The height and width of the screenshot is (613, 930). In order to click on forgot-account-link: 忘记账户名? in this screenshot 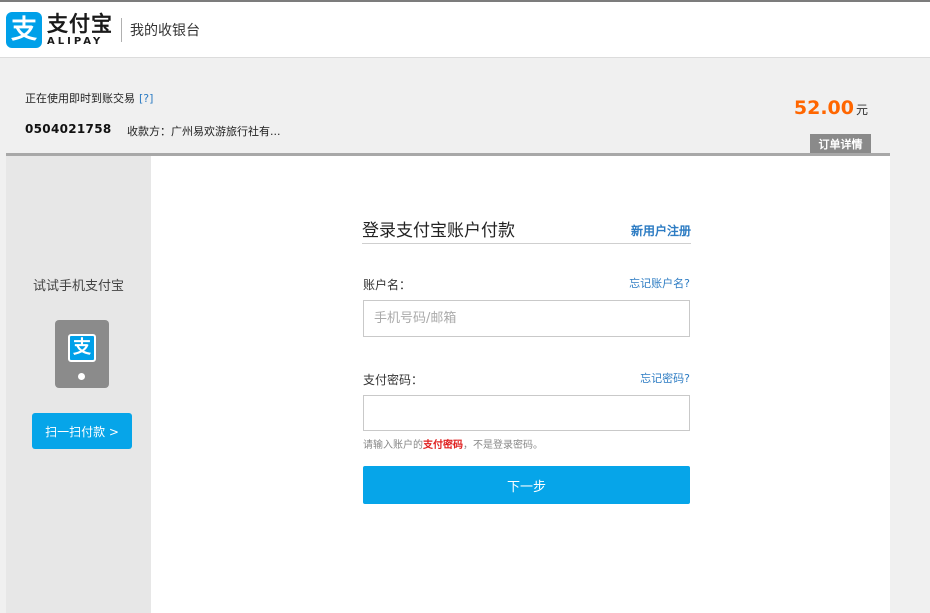, I will do `click(659, 283)`.